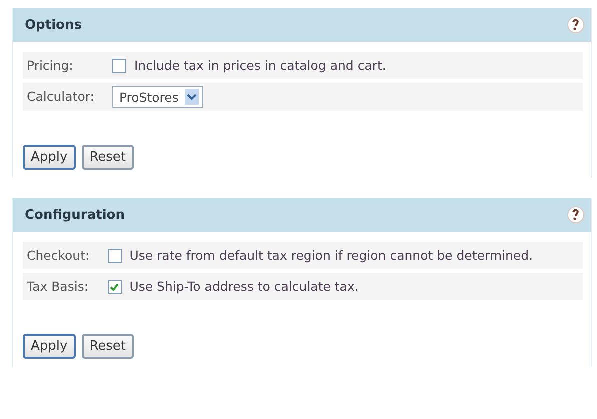 Image resolution: width=597 pixels, height=419 pixels. Describe the element at coordinates (244, 286) in the screenshot. I see `checkbox-label: Use Ship-To address to calculate tax.` at that location.